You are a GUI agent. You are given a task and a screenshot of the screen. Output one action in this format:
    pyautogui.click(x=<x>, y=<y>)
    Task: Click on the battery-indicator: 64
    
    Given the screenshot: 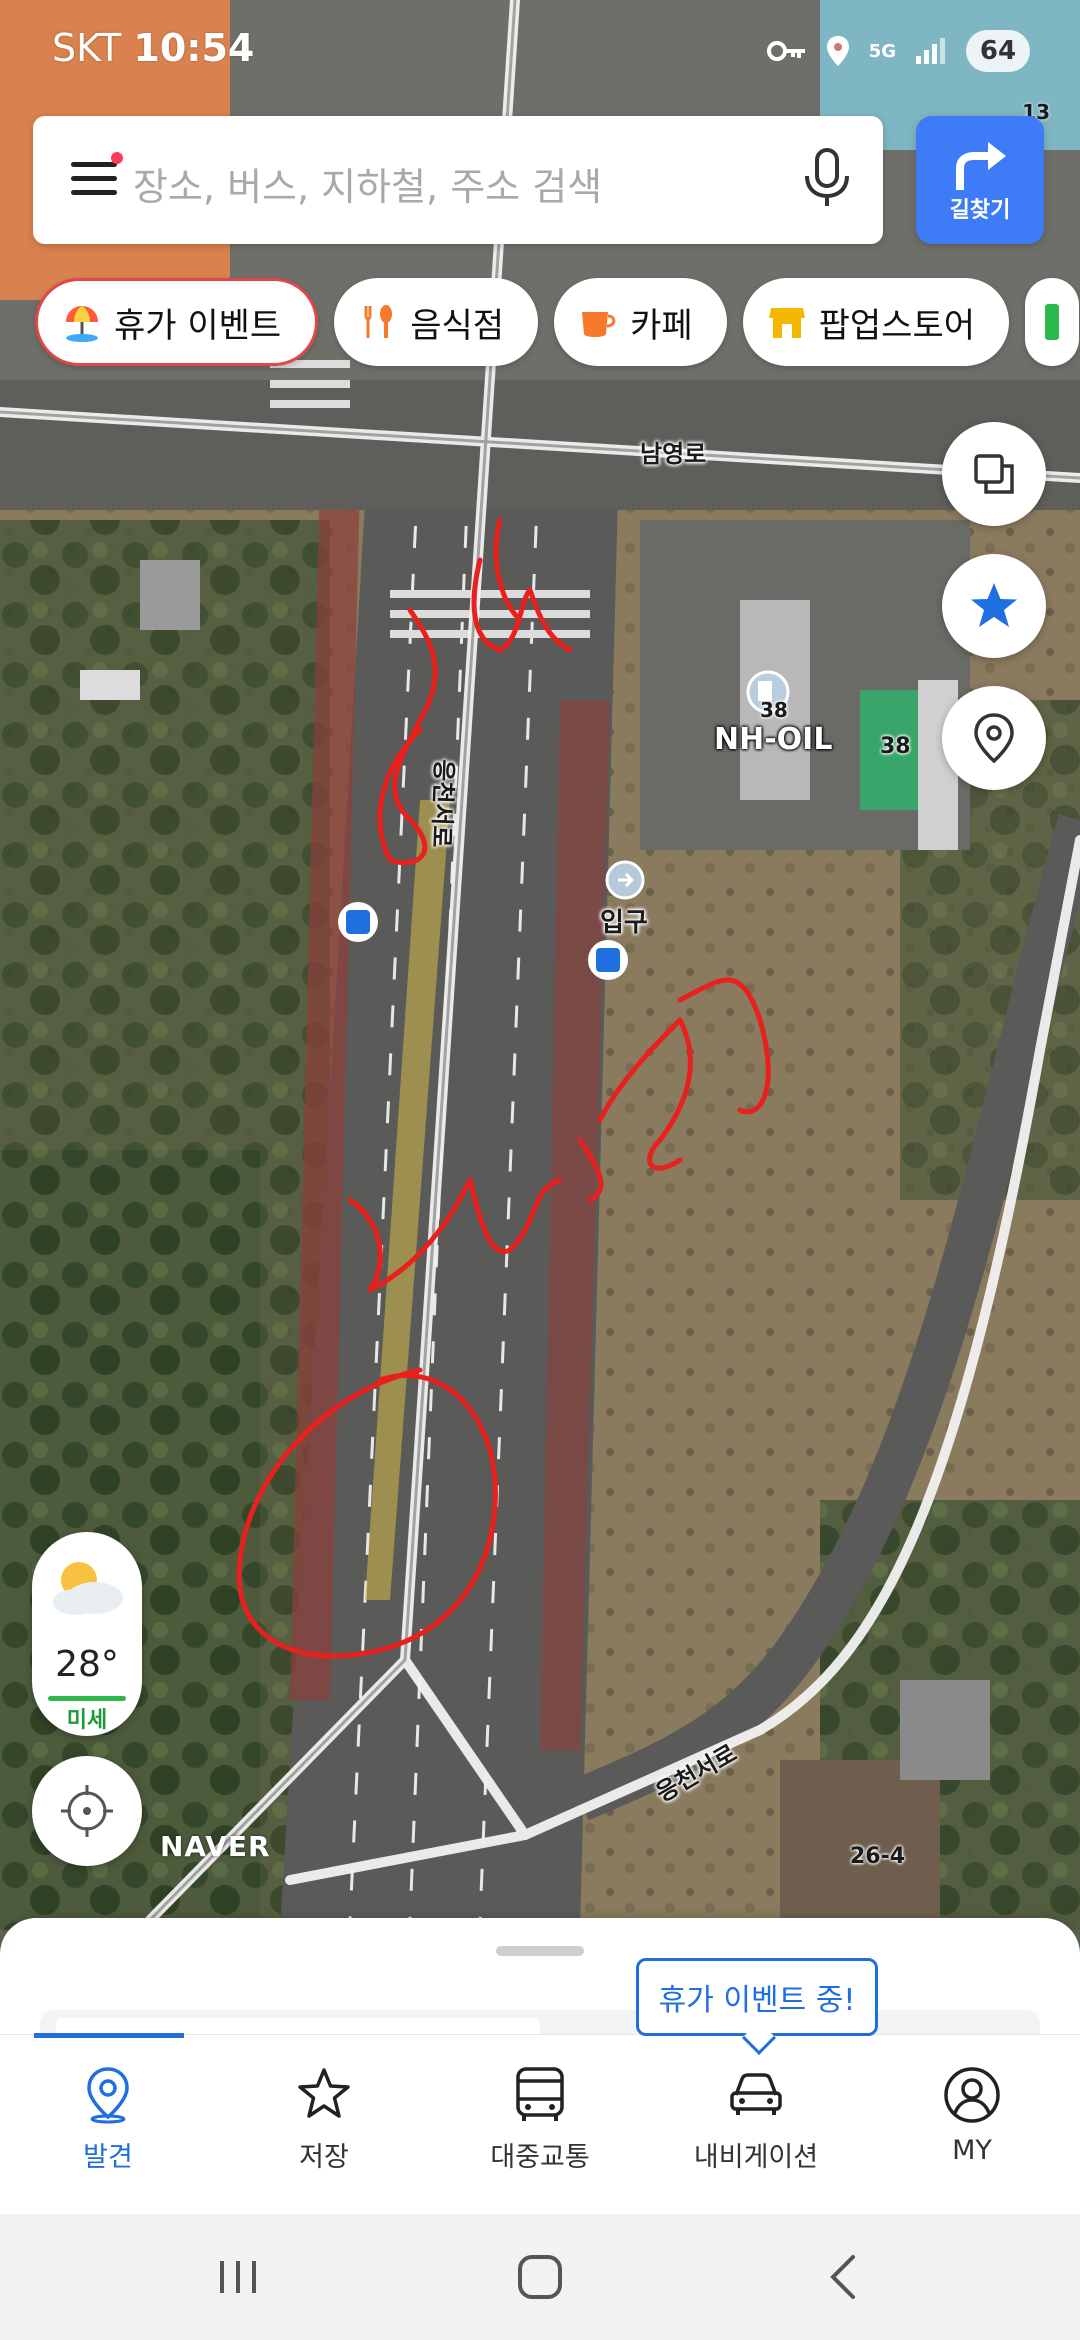 What is the action you would take?
    pyautogui.click(x=998, y=51)
    